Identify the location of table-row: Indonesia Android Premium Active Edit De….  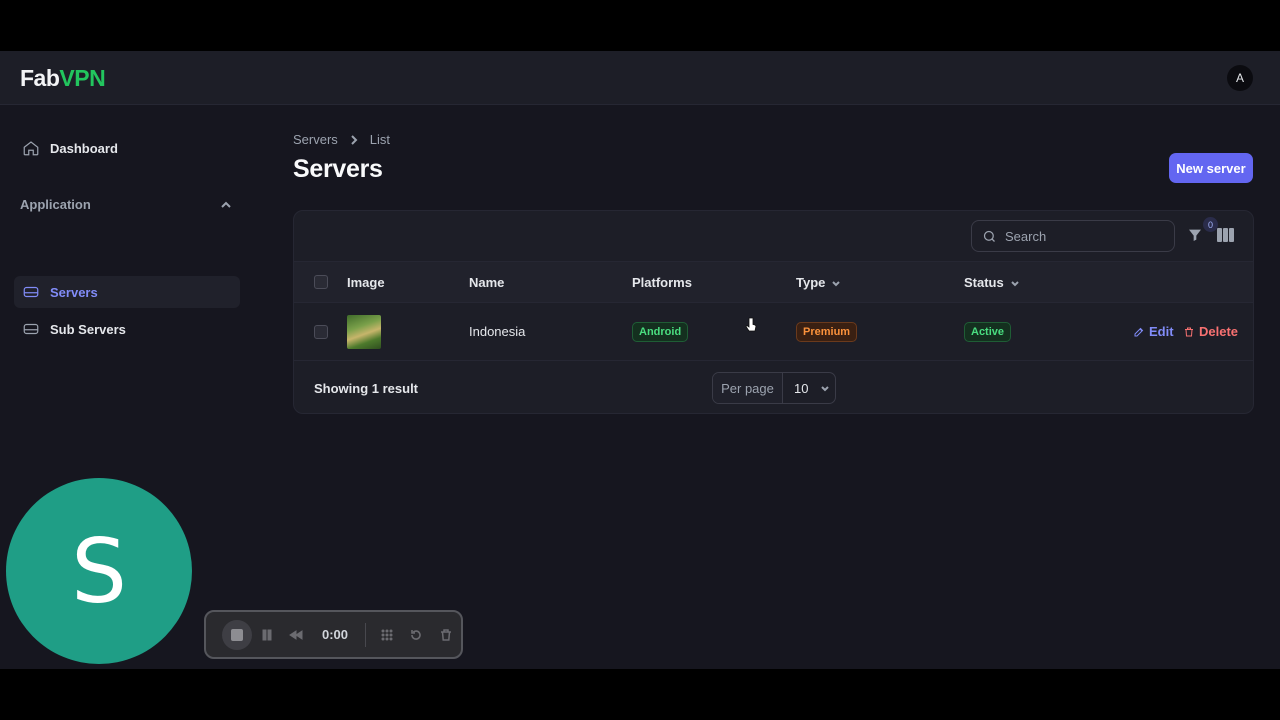
(773, 332).